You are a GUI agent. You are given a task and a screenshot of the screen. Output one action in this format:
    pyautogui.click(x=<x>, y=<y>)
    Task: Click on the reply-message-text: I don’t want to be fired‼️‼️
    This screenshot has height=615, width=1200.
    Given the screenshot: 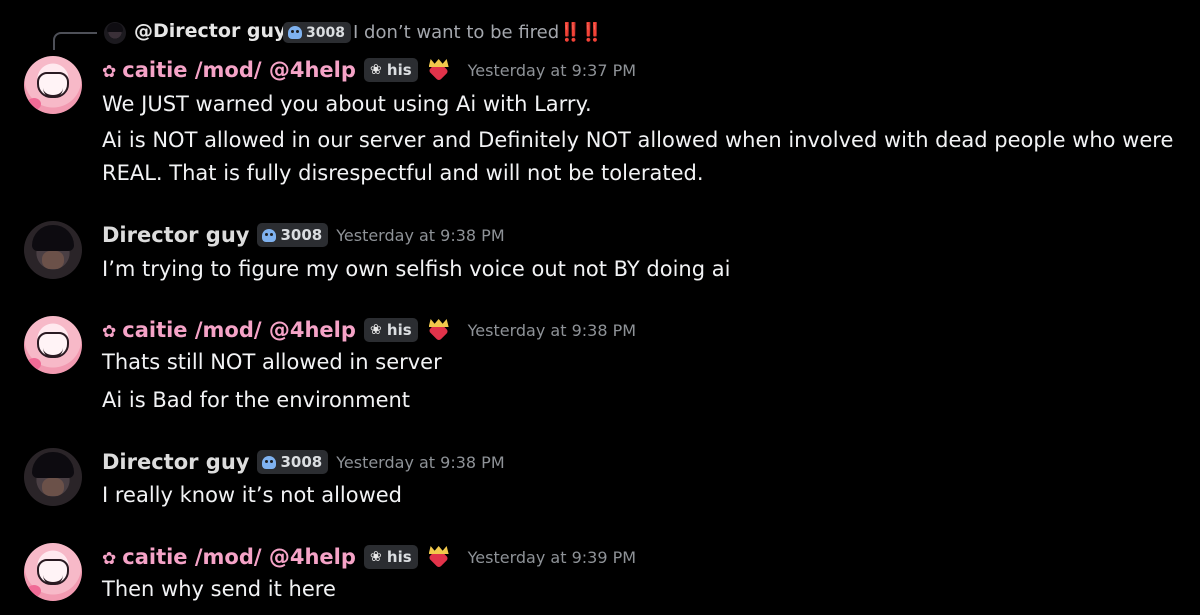 What is the action you would take?
    pyautogui.click(x=478, y=32)
    